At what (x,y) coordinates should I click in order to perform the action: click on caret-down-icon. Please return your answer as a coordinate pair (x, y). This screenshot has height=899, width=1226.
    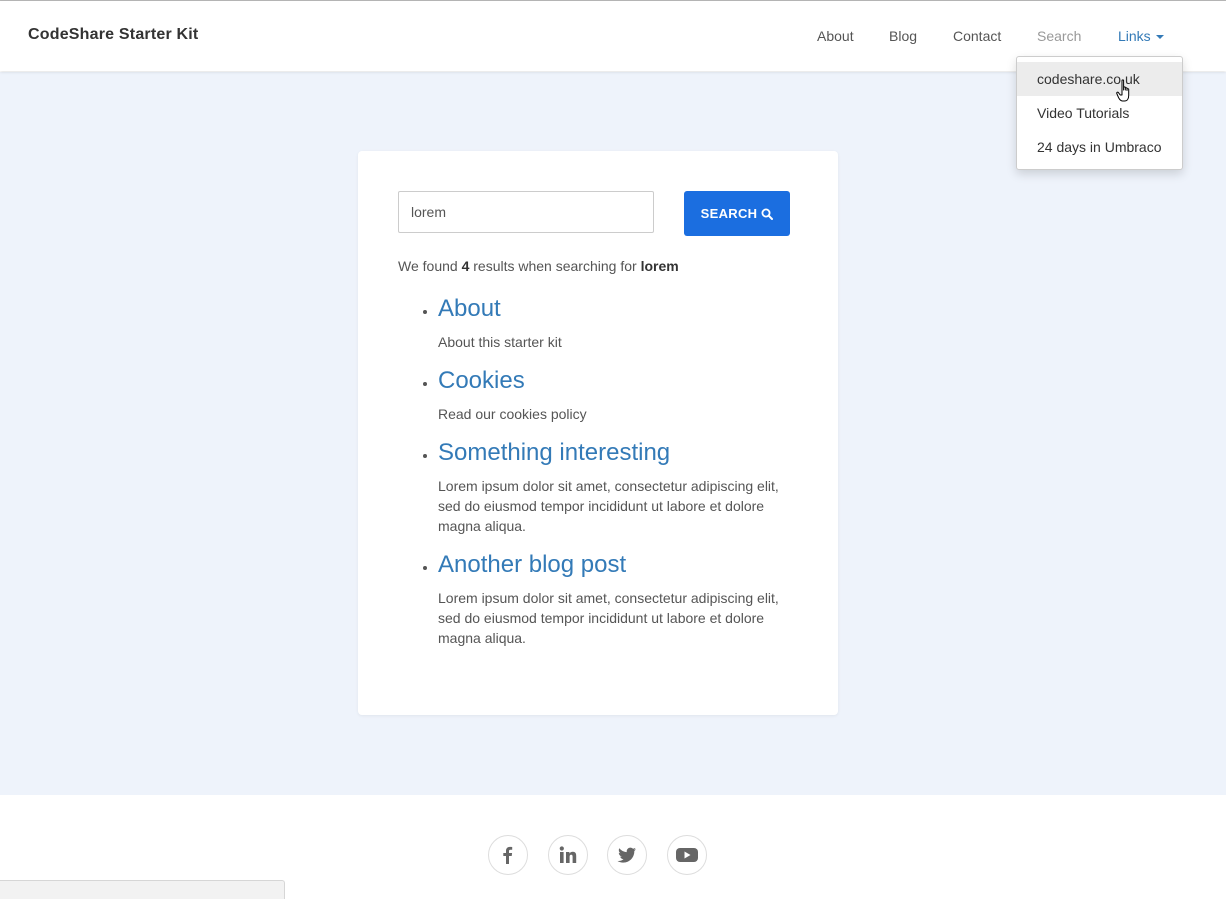
    Looking at the image, I should click on (1159, 37).